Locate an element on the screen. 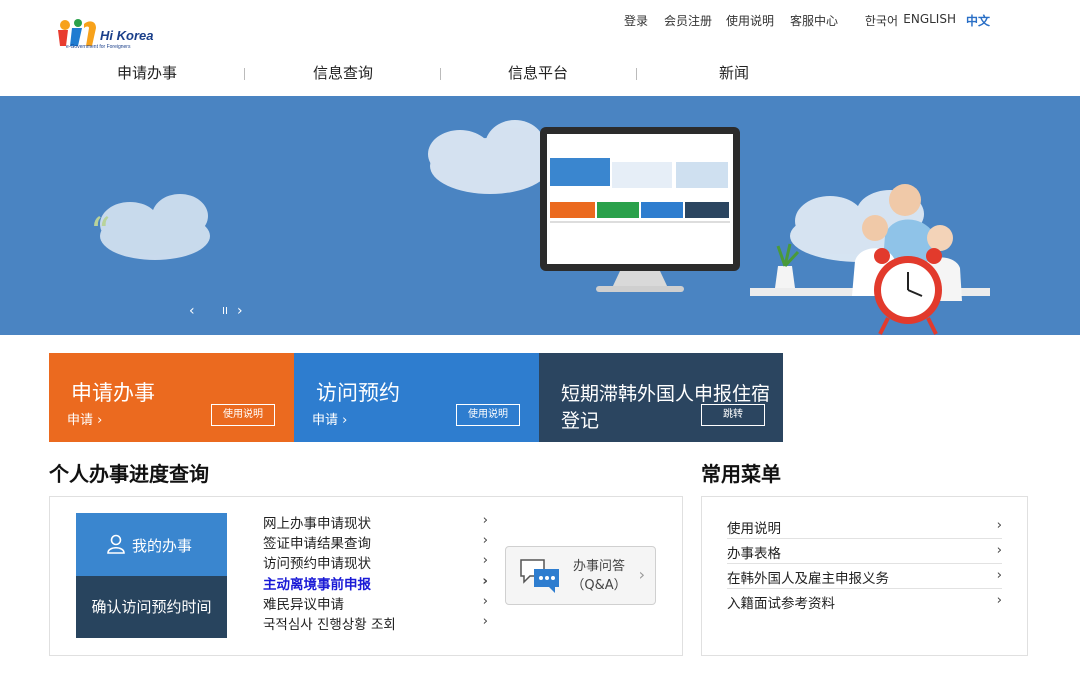 The height and width of the screenshot is (674, 1080). progress-title: 个人办事进度查询 is located at coordinates (129, 474).